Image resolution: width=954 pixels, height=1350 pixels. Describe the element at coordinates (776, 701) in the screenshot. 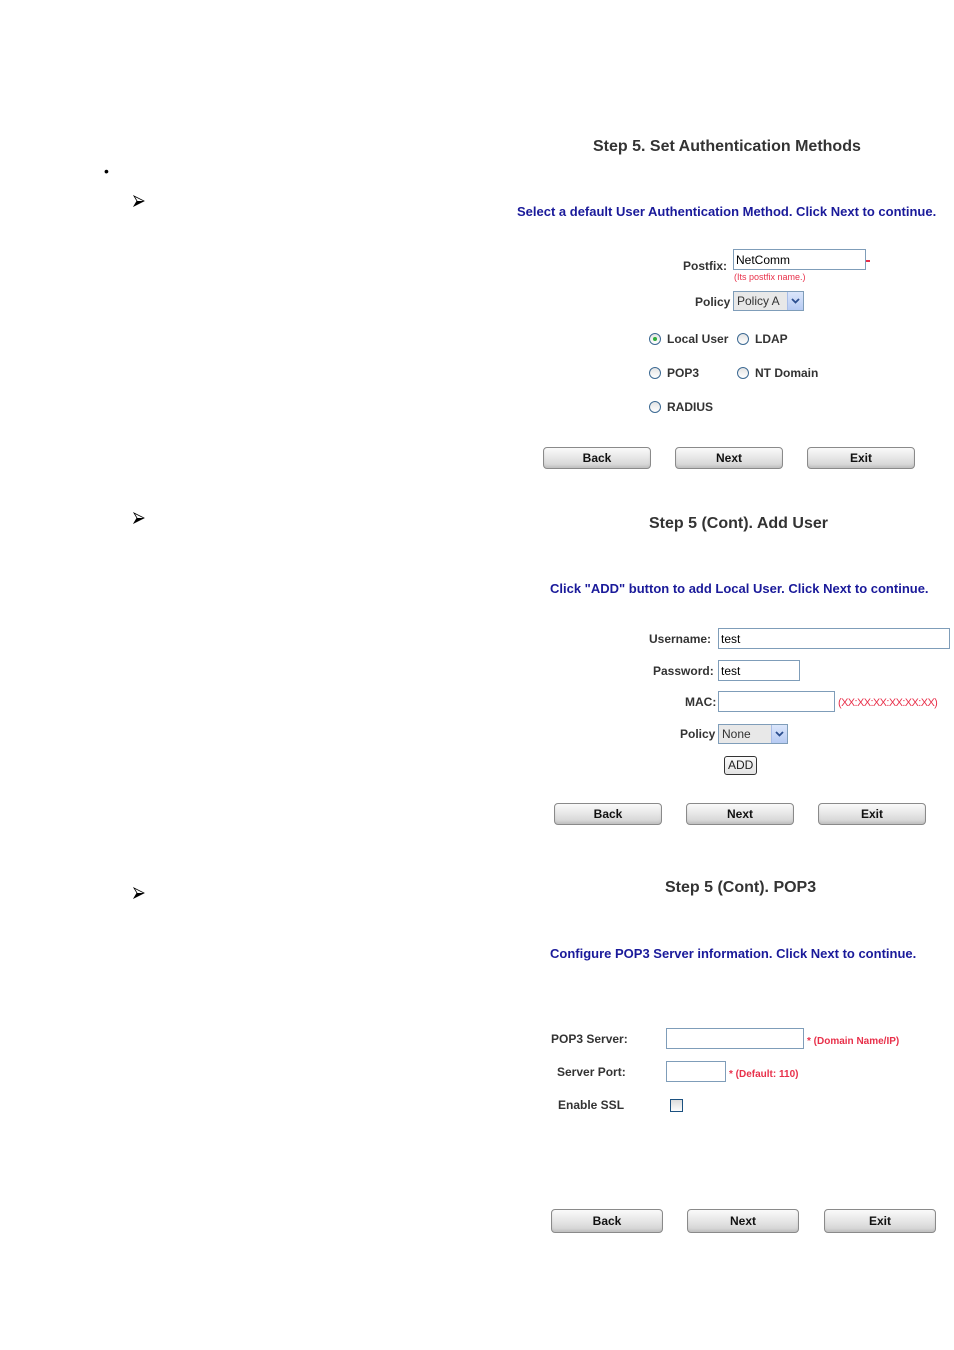

I see `mac-input` at that location.